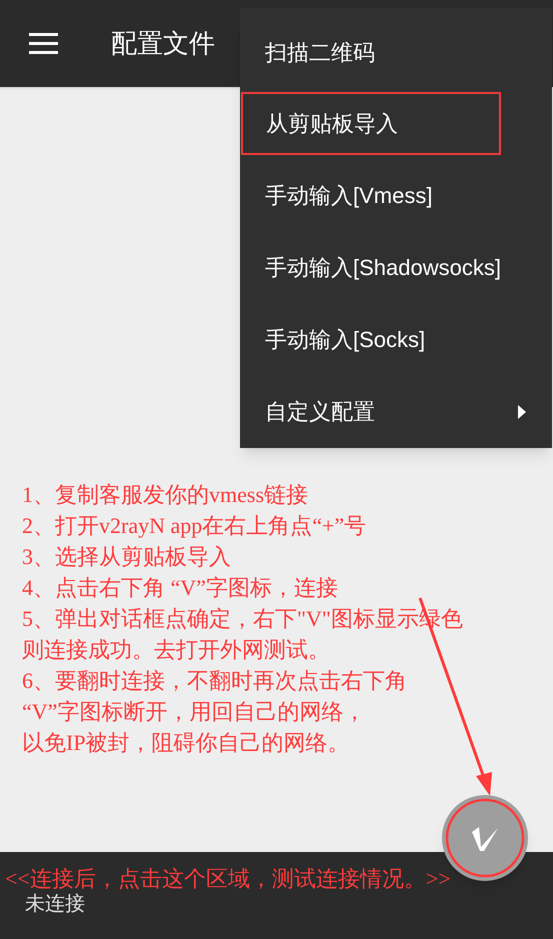  What do you see at coordinates (396, 268) in the screenshot?
I see `menu-item: 手动输入[Shadowsocks]` at bounding box center [396, 268].